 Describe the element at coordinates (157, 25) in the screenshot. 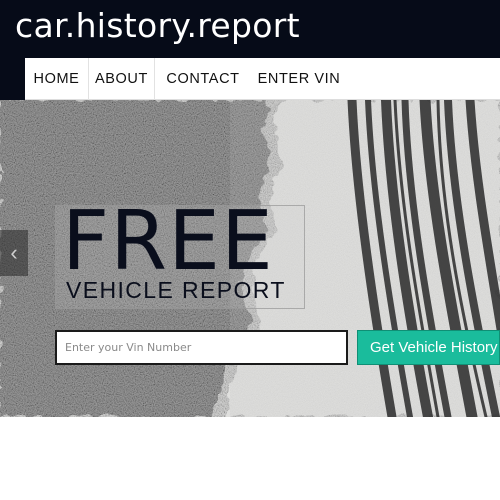

I see `site-title: car.history.report` at that location.